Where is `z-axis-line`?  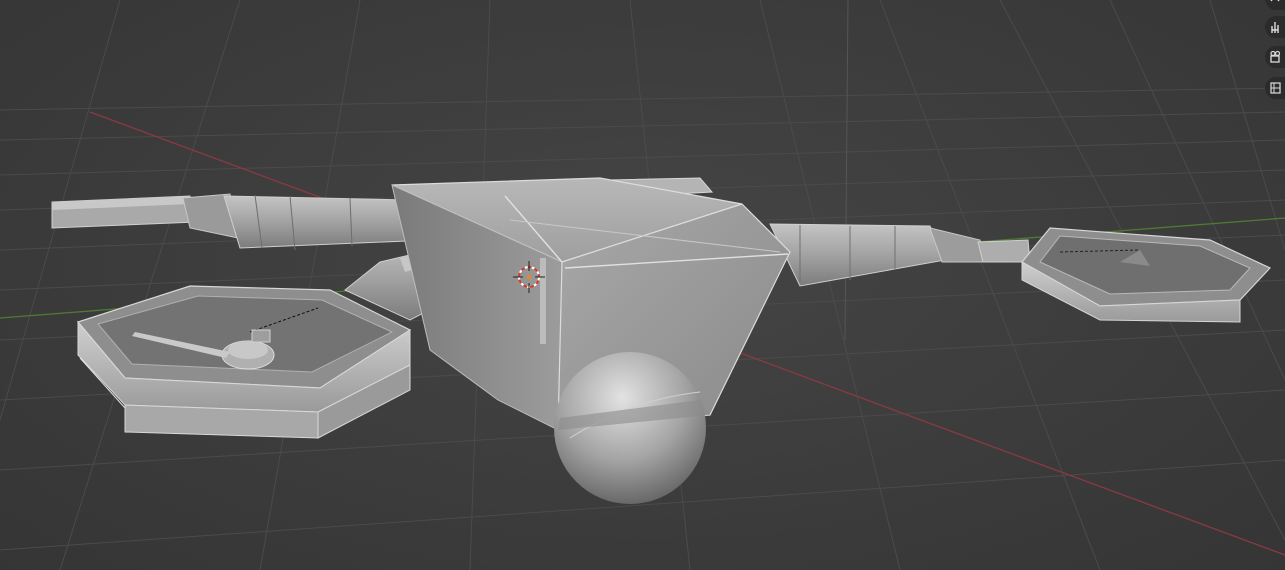 z-axis-line is located at coordinates (846, 170).